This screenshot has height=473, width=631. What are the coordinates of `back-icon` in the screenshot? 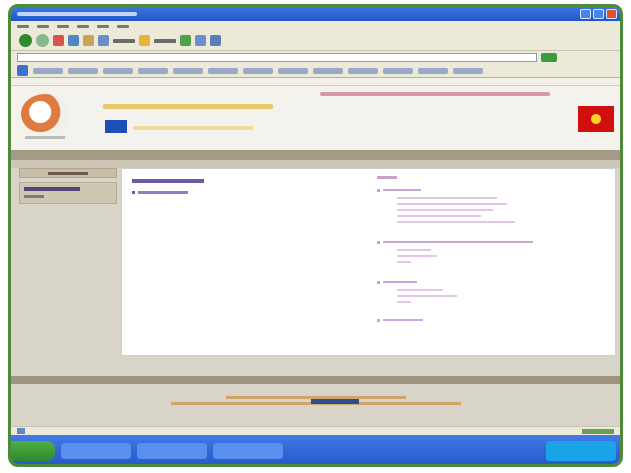 It's located at (25, 40).